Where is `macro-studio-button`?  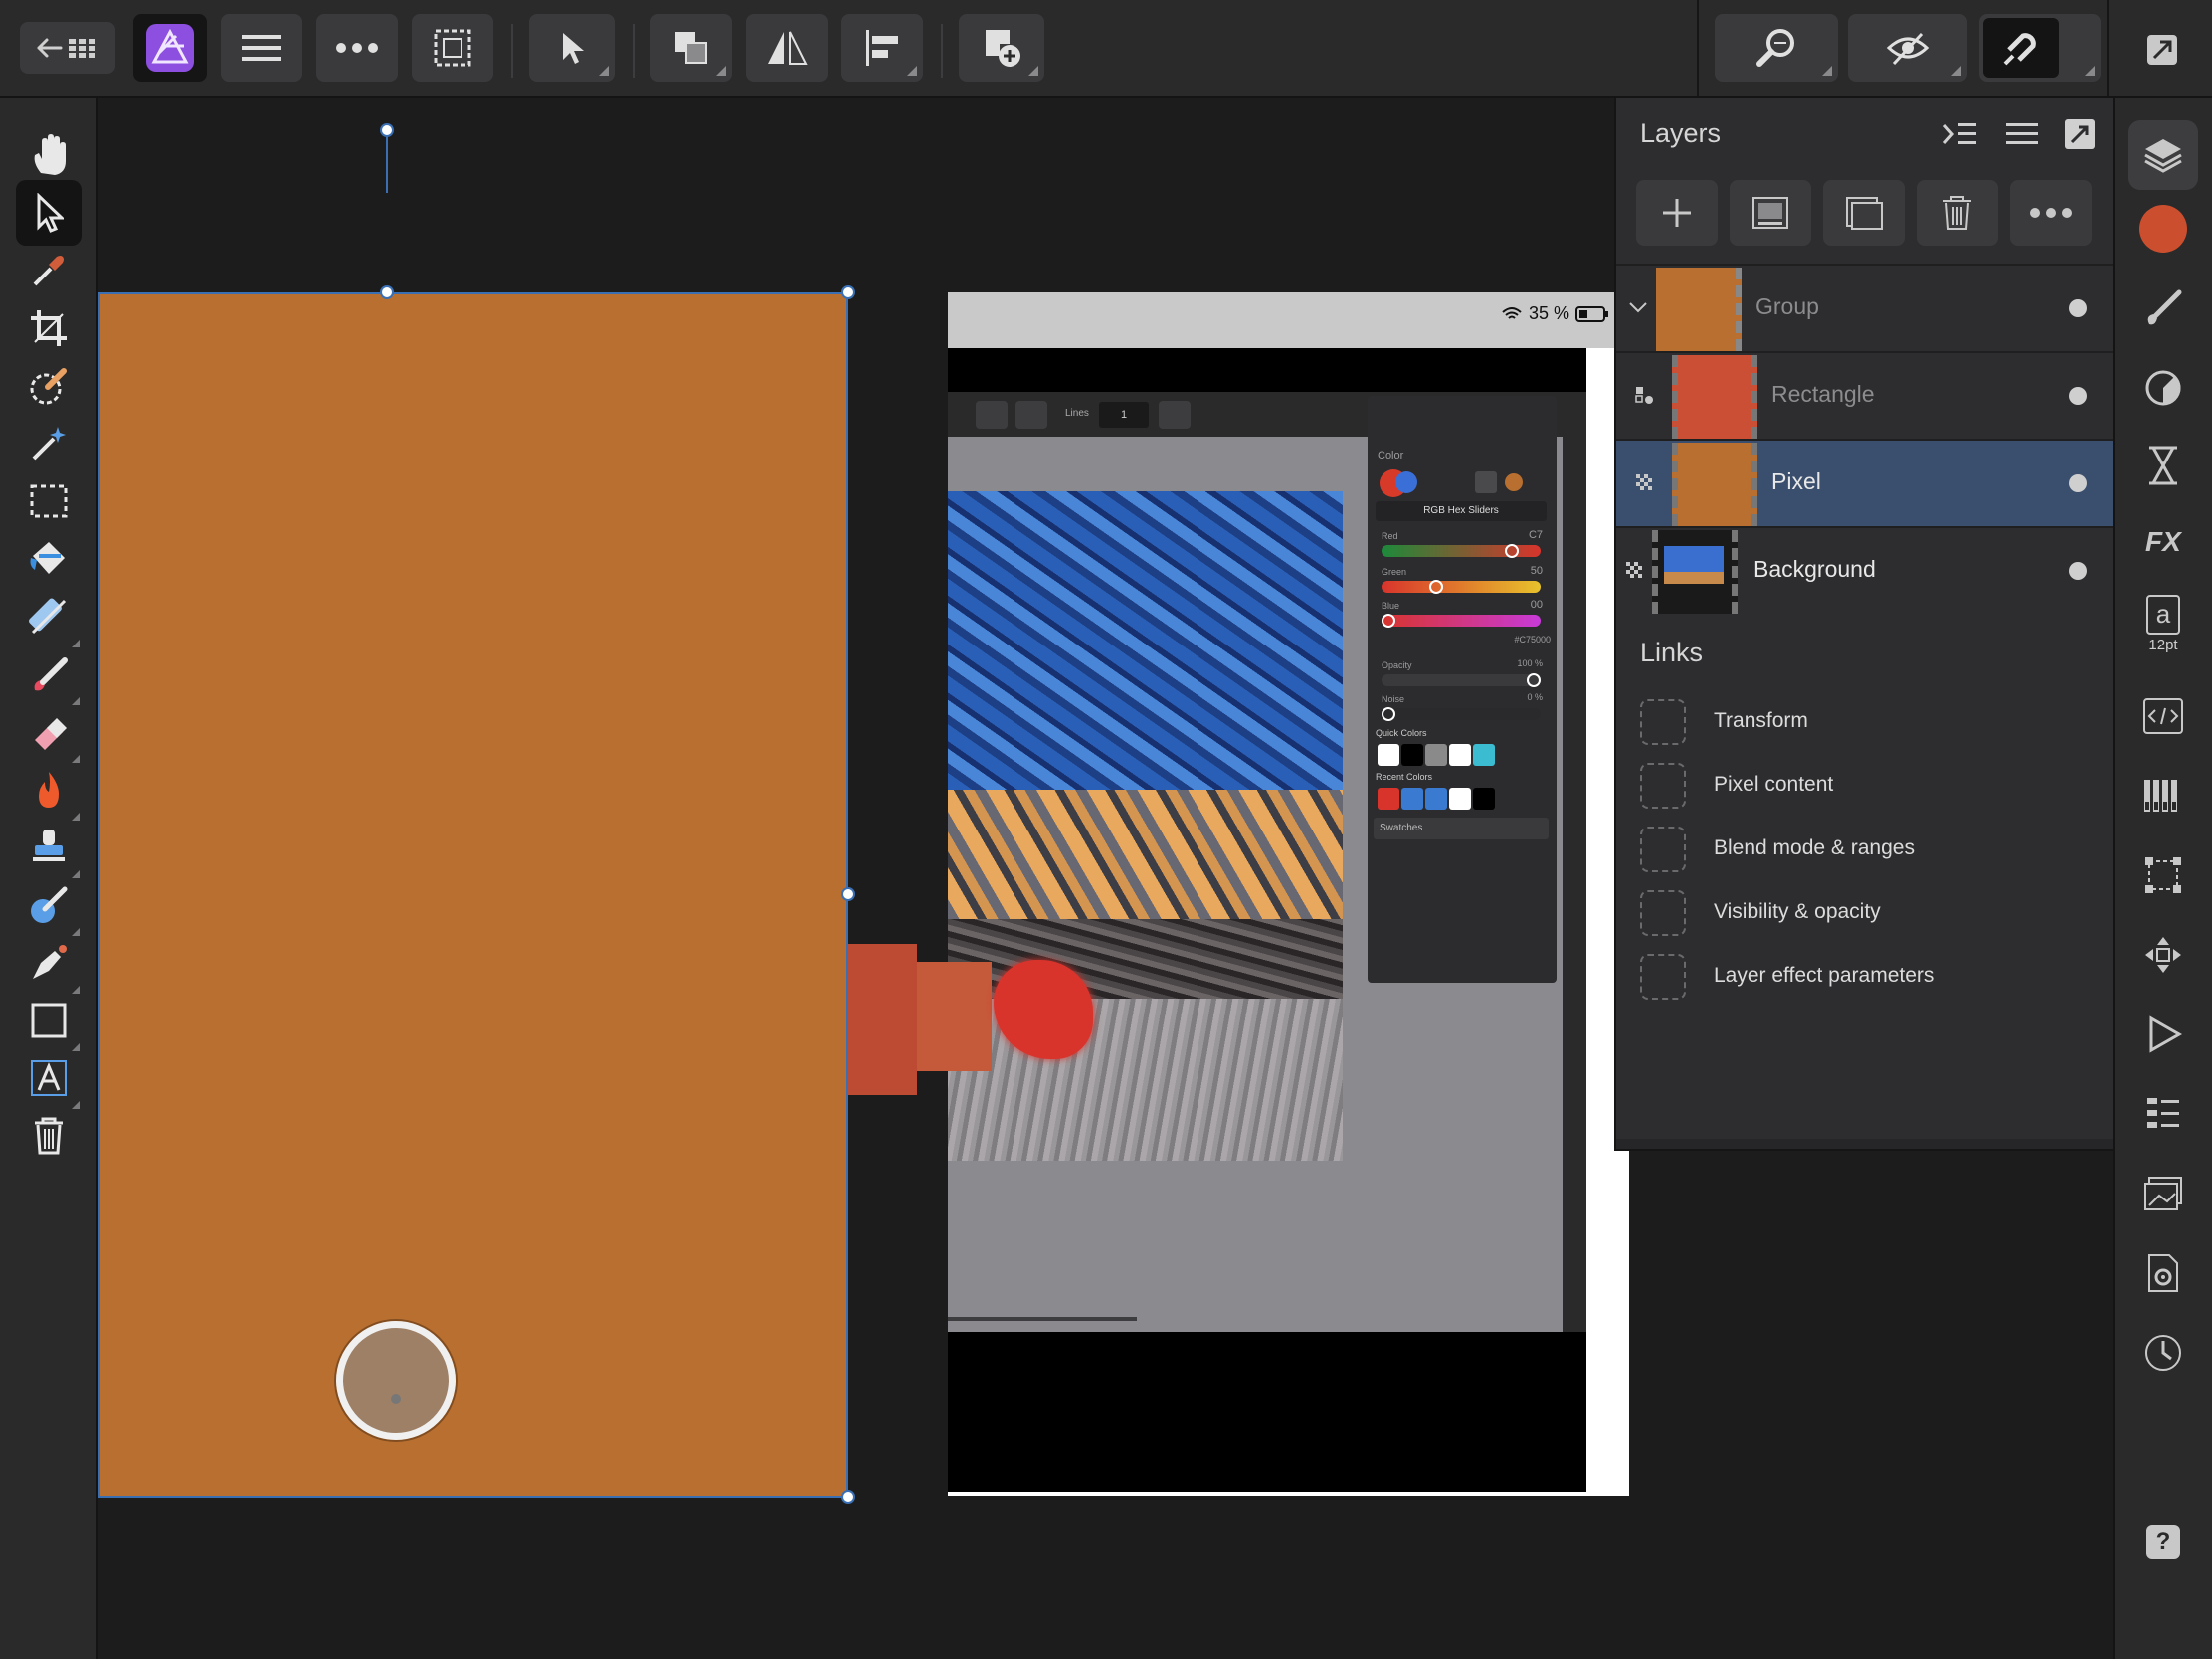
macro-studio-button is located at coordinates (2163, 1034).